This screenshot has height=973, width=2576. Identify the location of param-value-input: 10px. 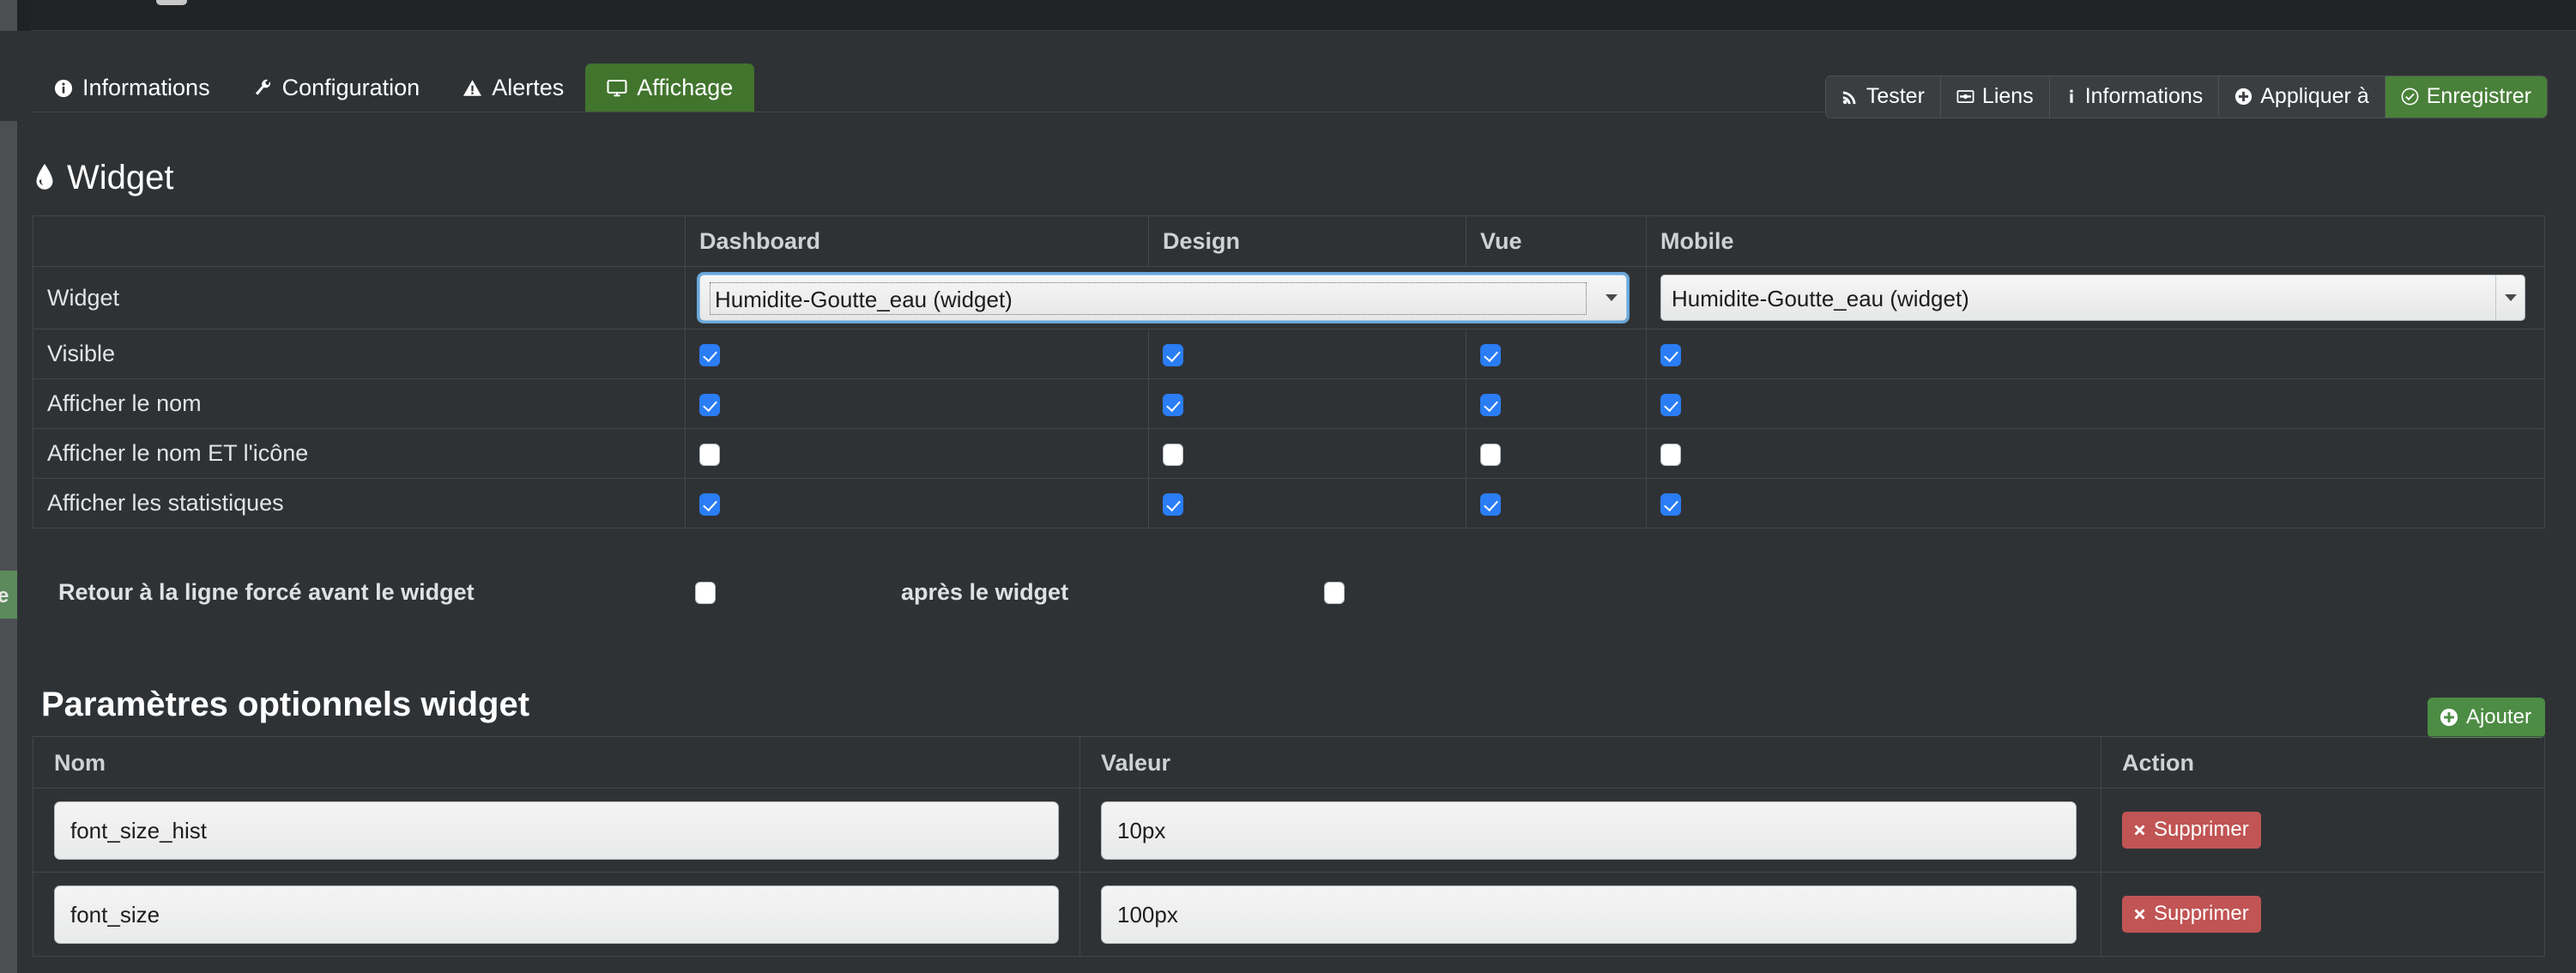
(1589, 831).